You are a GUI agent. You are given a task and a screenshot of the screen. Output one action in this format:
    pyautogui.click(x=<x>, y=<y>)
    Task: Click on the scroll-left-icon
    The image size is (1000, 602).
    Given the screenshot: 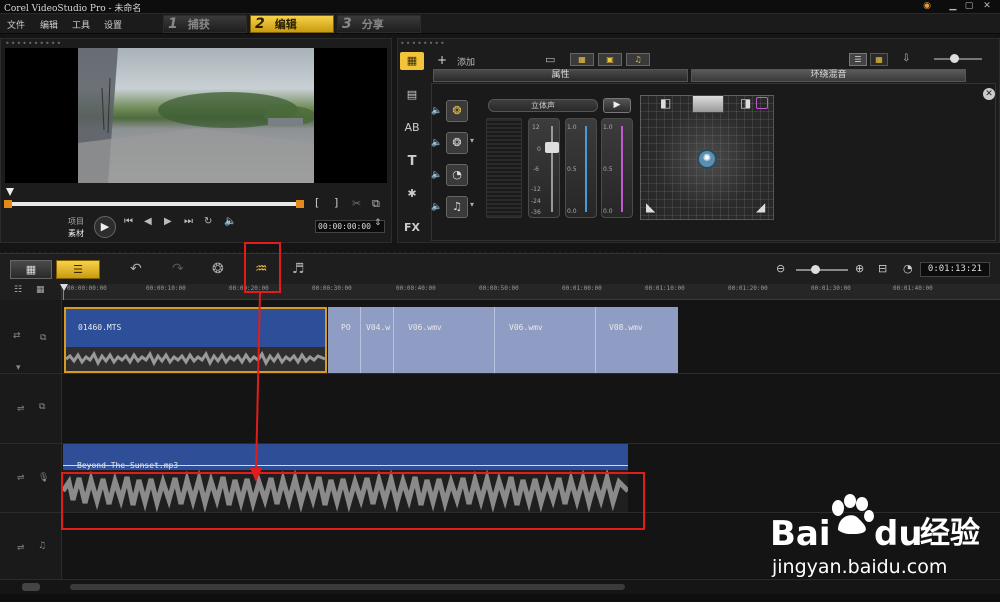 What is the action you would take?
    pyautogui.click(x=31, y=587)
    